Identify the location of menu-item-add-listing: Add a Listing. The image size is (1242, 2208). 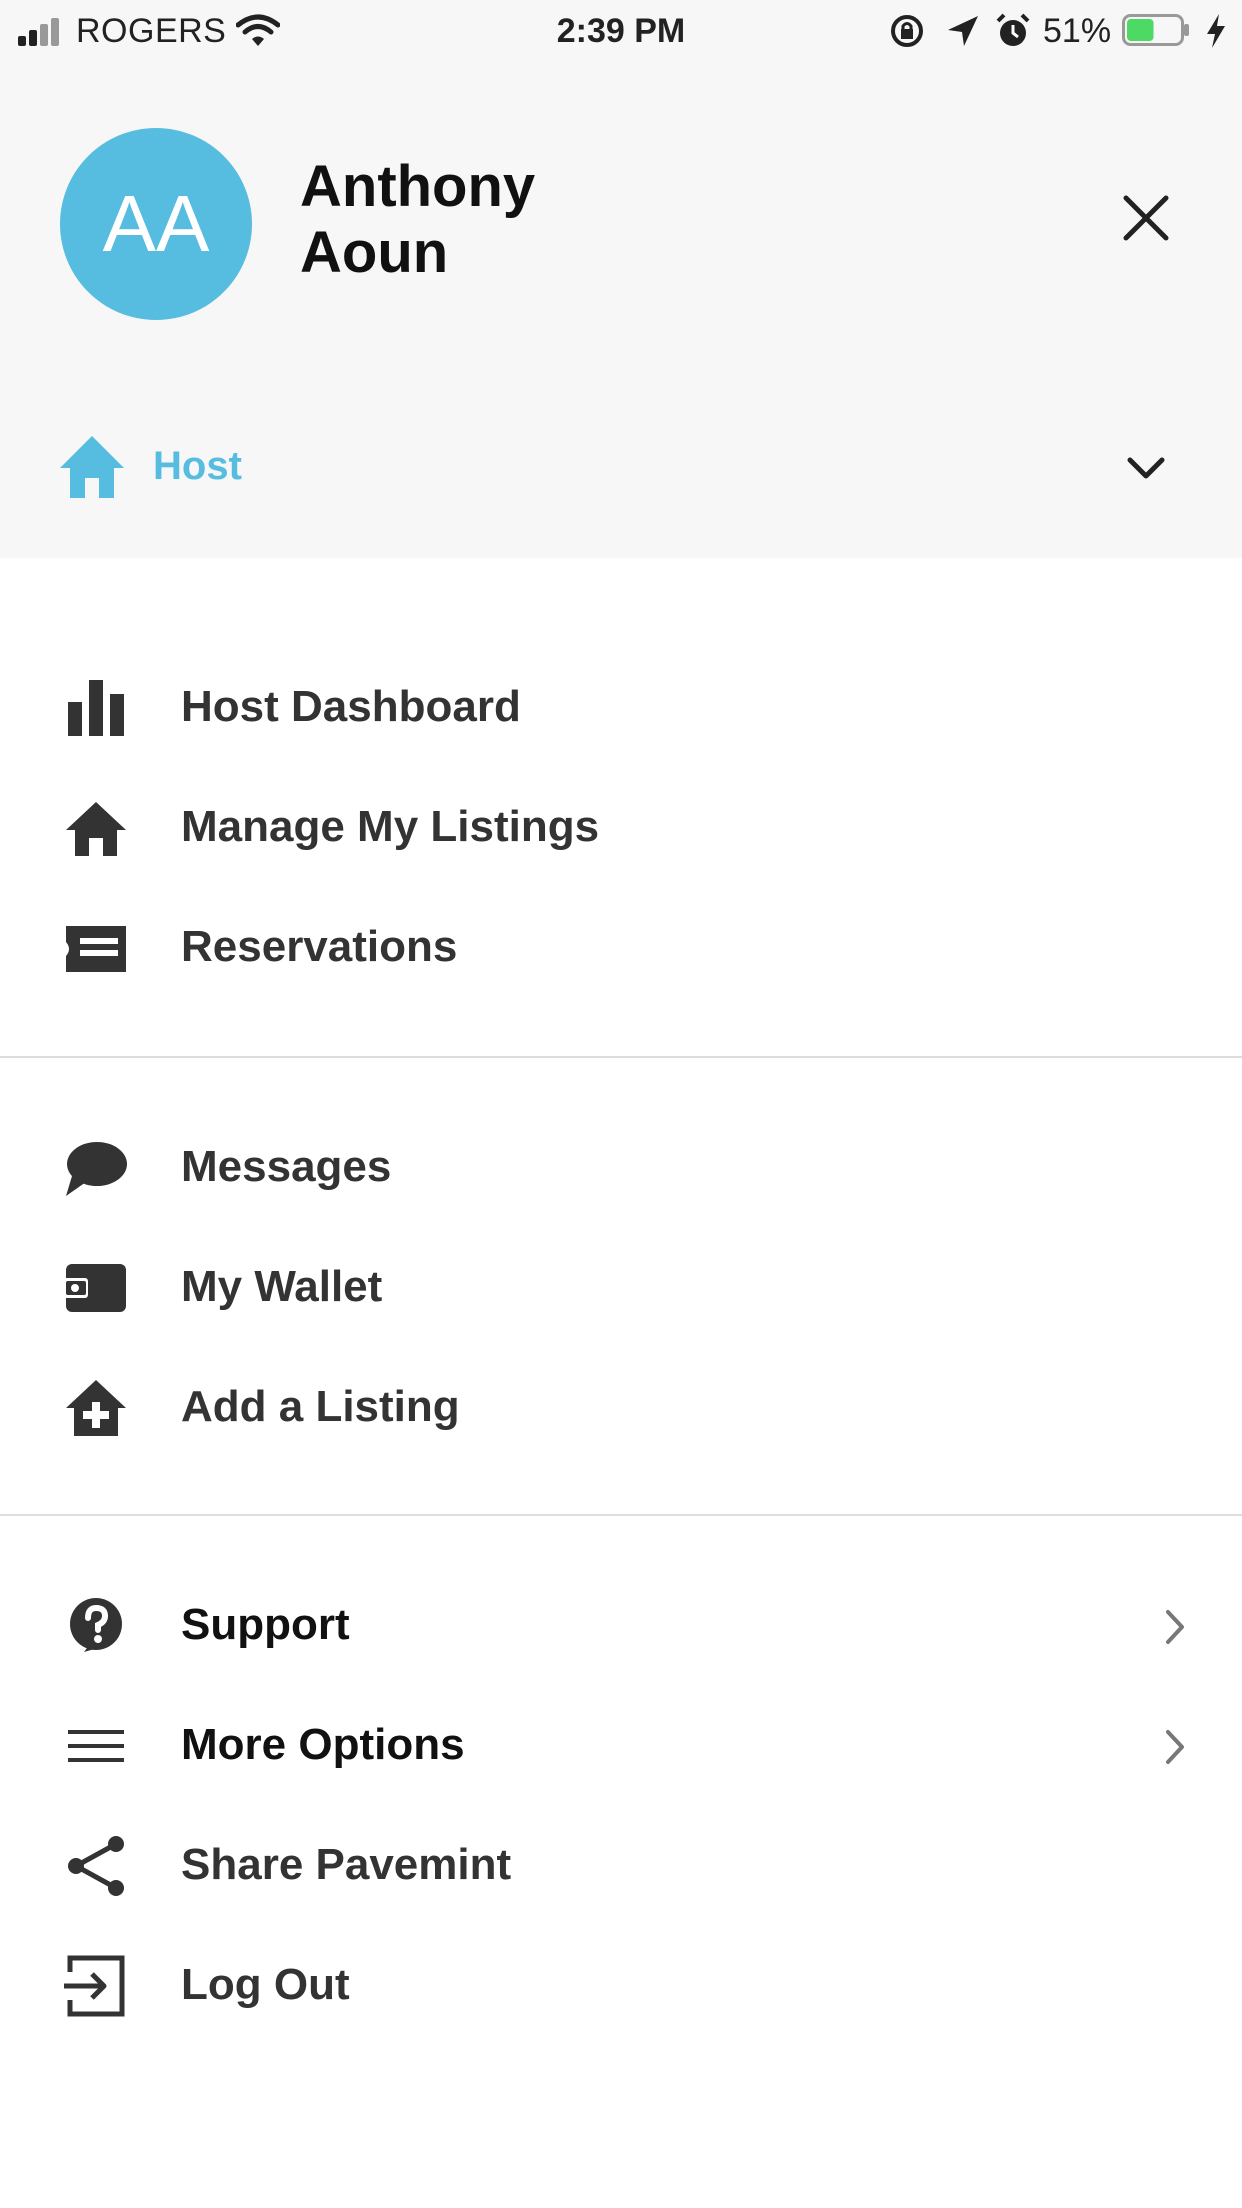
(621, 1408).